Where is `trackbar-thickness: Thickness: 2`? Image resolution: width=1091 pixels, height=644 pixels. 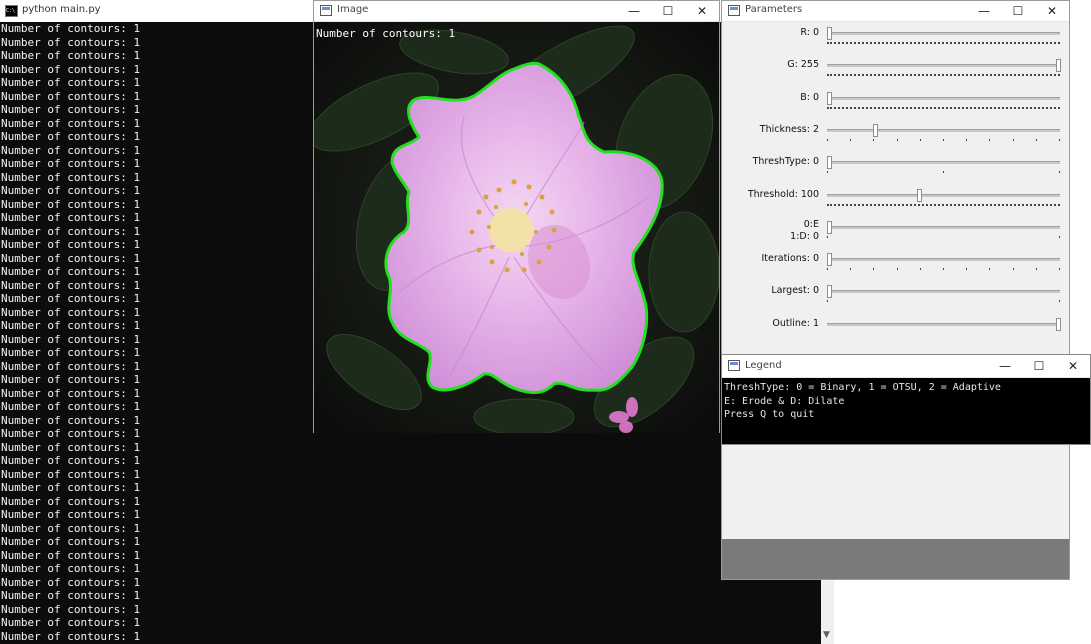 trackbar-thickness: Thickness: 2 is located at coordinates (895, 136).